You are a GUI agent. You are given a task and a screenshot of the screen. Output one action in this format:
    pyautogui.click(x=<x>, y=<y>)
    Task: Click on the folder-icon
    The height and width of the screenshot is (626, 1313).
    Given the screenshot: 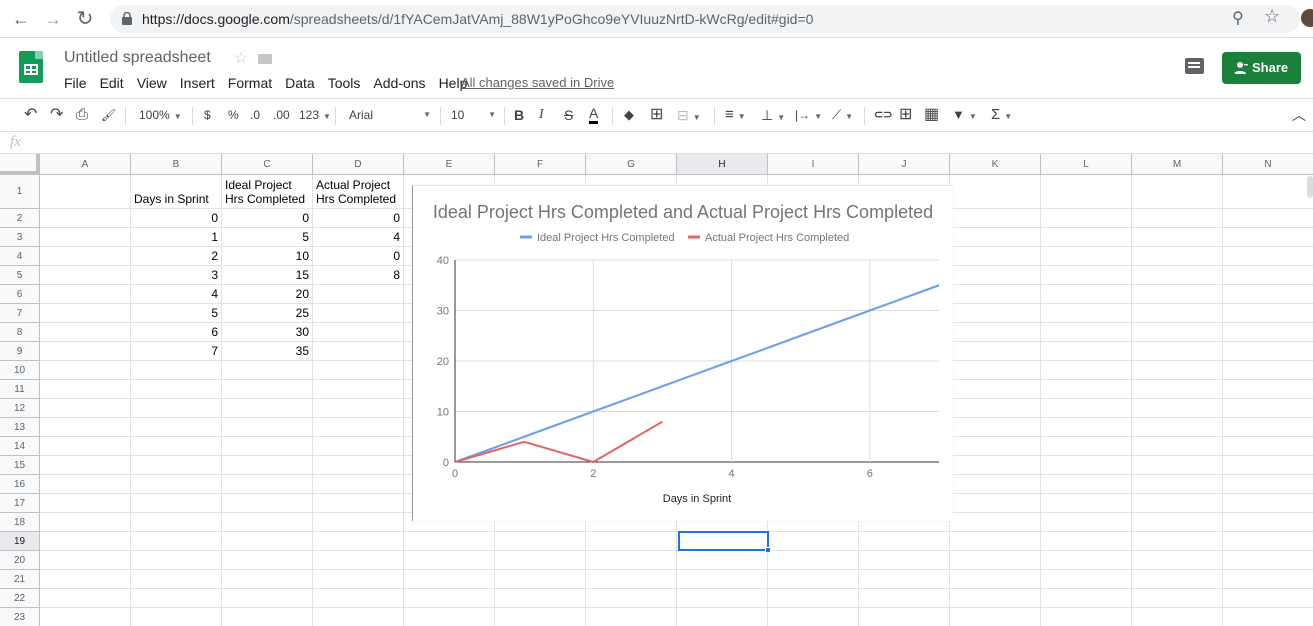 What is the action you would take?
    pyautogui.click(x=265, y=58)
    